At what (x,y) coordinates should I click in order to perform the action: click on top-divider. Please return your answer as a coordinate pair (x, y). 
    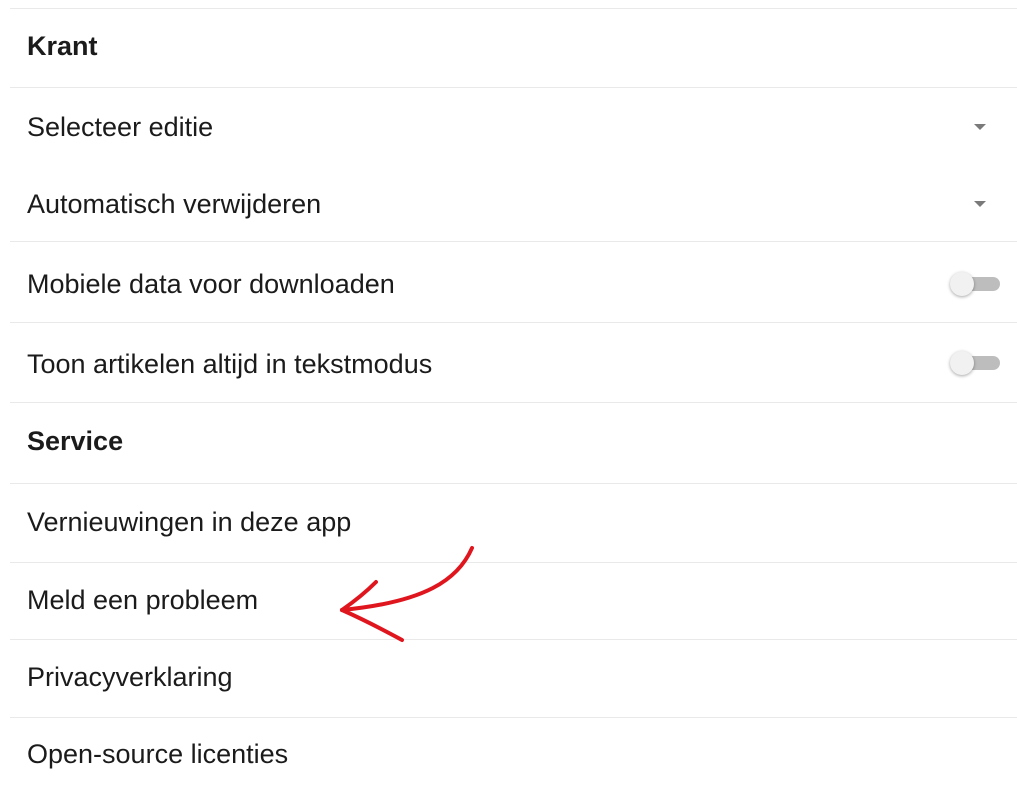
    Looking at the image, I should click on (513, 8).